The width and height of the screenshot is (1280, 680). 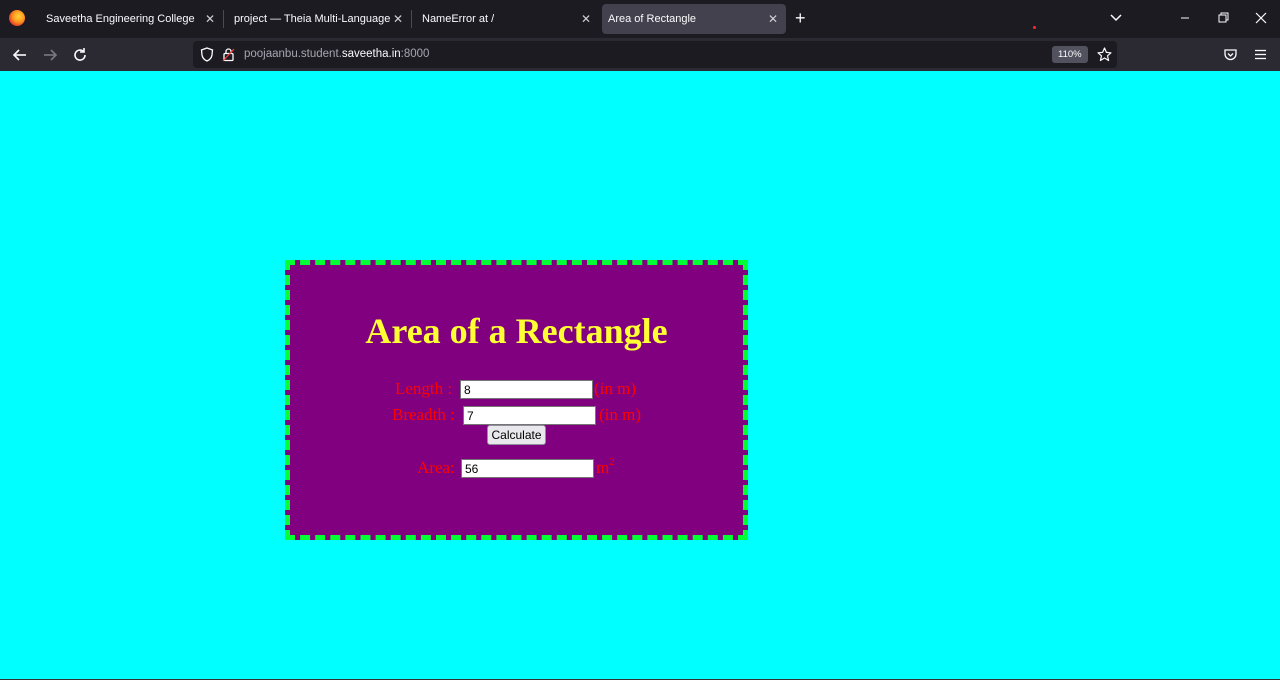 I want to click on indicator-dot-icon, so click(x=1034, y=27).